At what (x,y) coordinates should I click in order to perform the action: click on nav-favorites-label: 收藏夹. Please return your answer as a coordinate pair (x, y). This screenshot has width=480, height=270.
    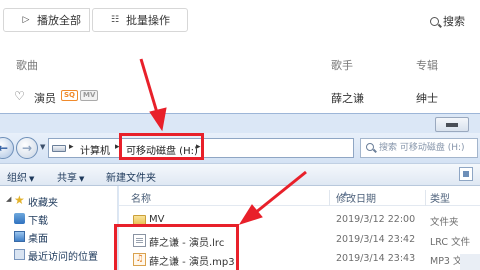
    Looking at the image, I should click on (43, 203).